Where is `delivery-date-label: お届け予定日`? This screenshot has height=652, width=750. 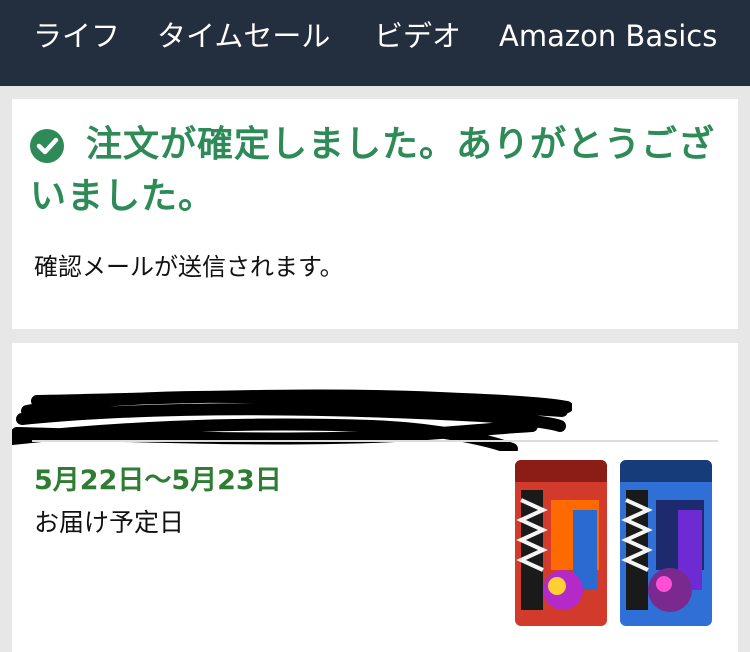 delivery-date-label: お届け予定日 is located at coordinates (109, 522).